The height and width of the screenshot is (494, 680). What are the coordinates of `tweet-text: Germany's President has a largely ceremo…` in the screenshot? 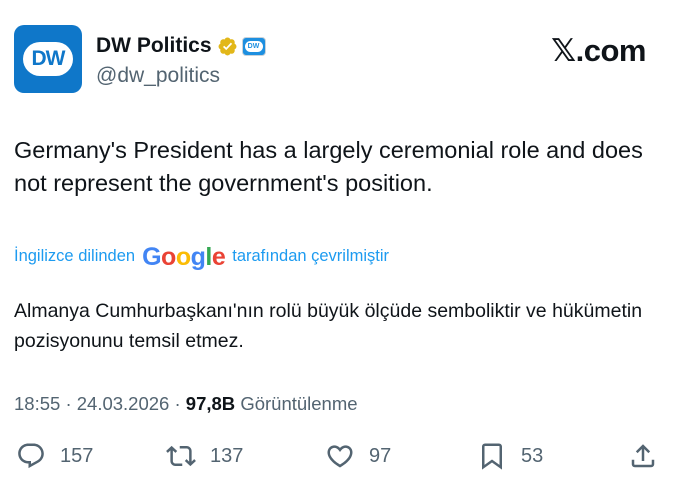 It's located at (328, 166).